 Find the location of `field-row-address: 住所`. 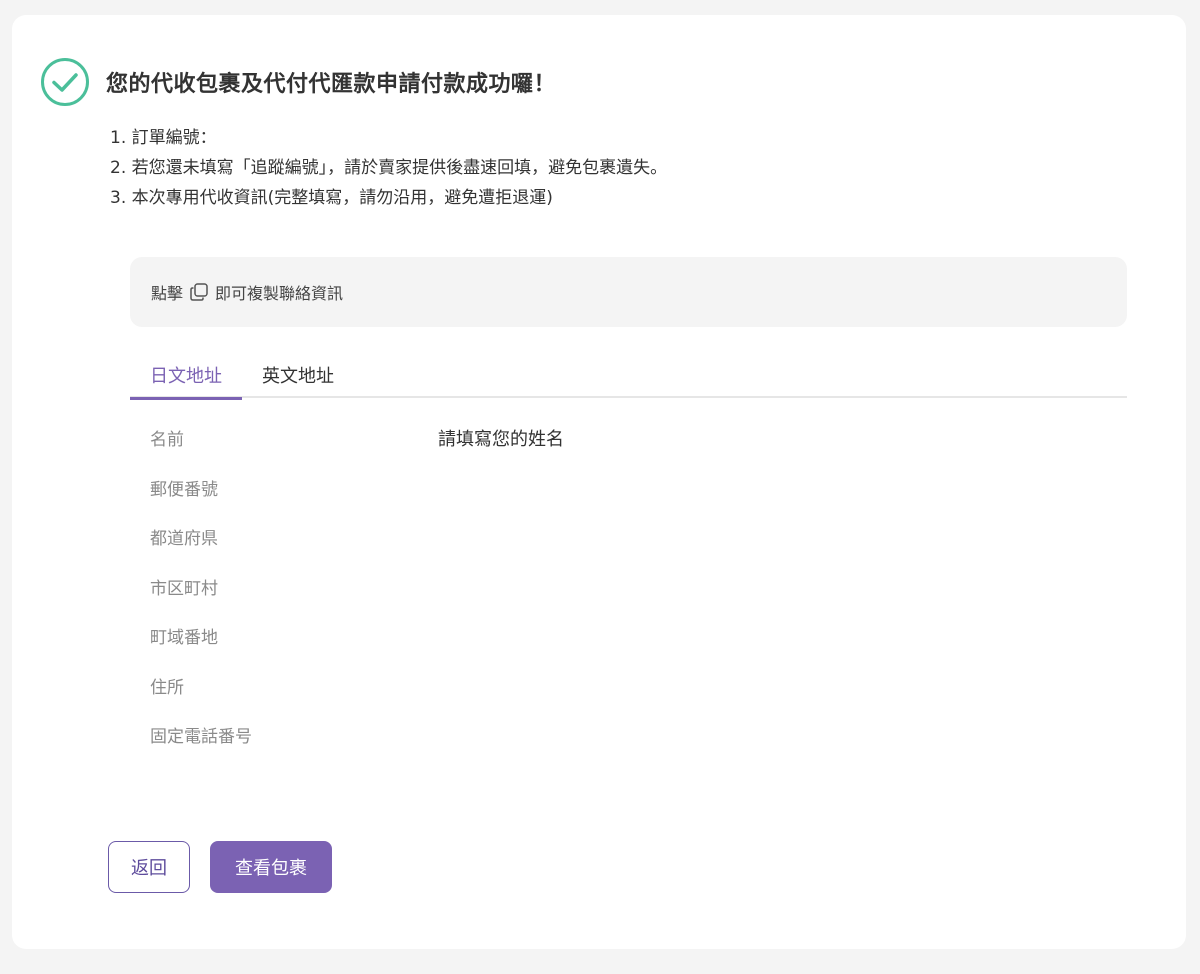

field-row-address: 住所 is located at coordinates (630, 700).